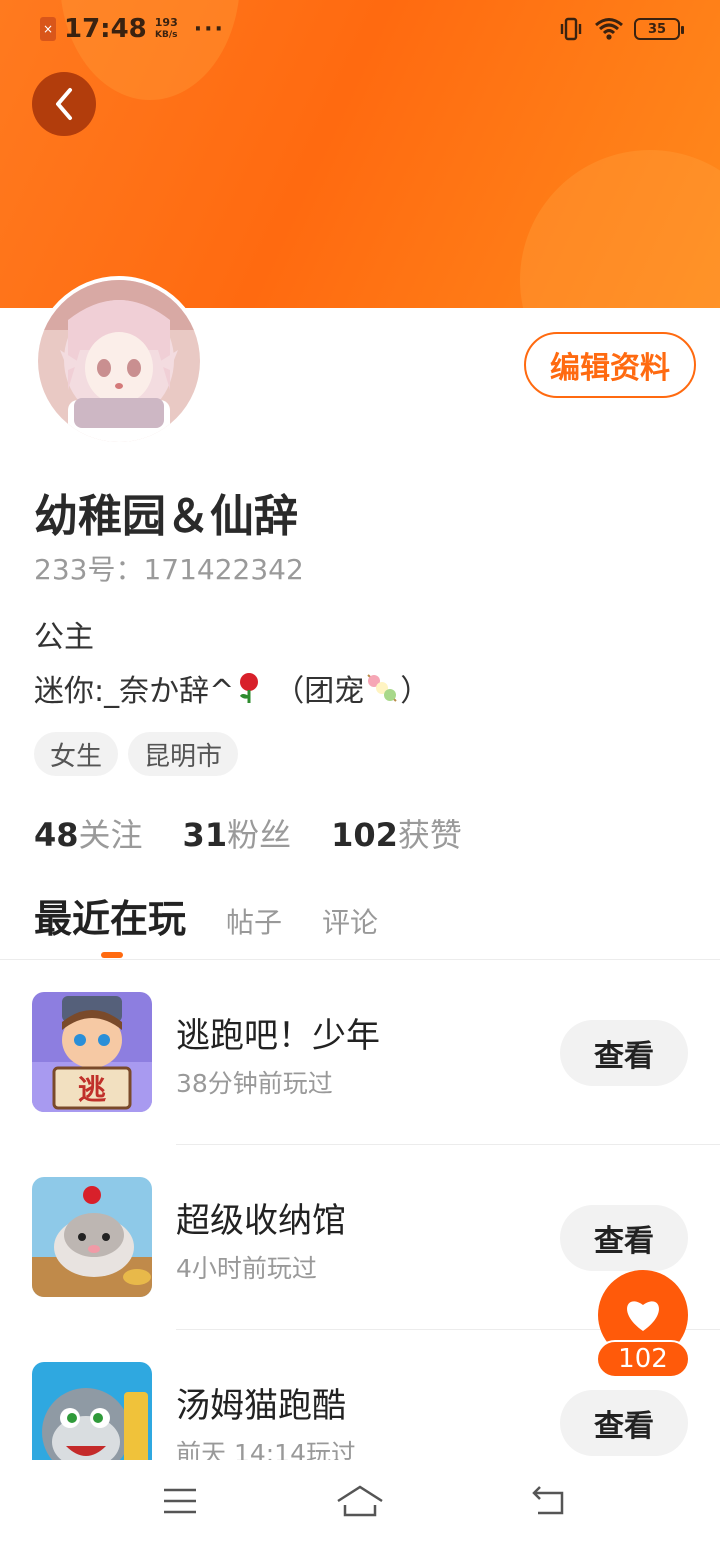 The width and height of the screenshot is (720, 1544). I want to click on game-row: 逃 逃跑吧！少年 38分钟前玩过 查看, so click(360, 1052).